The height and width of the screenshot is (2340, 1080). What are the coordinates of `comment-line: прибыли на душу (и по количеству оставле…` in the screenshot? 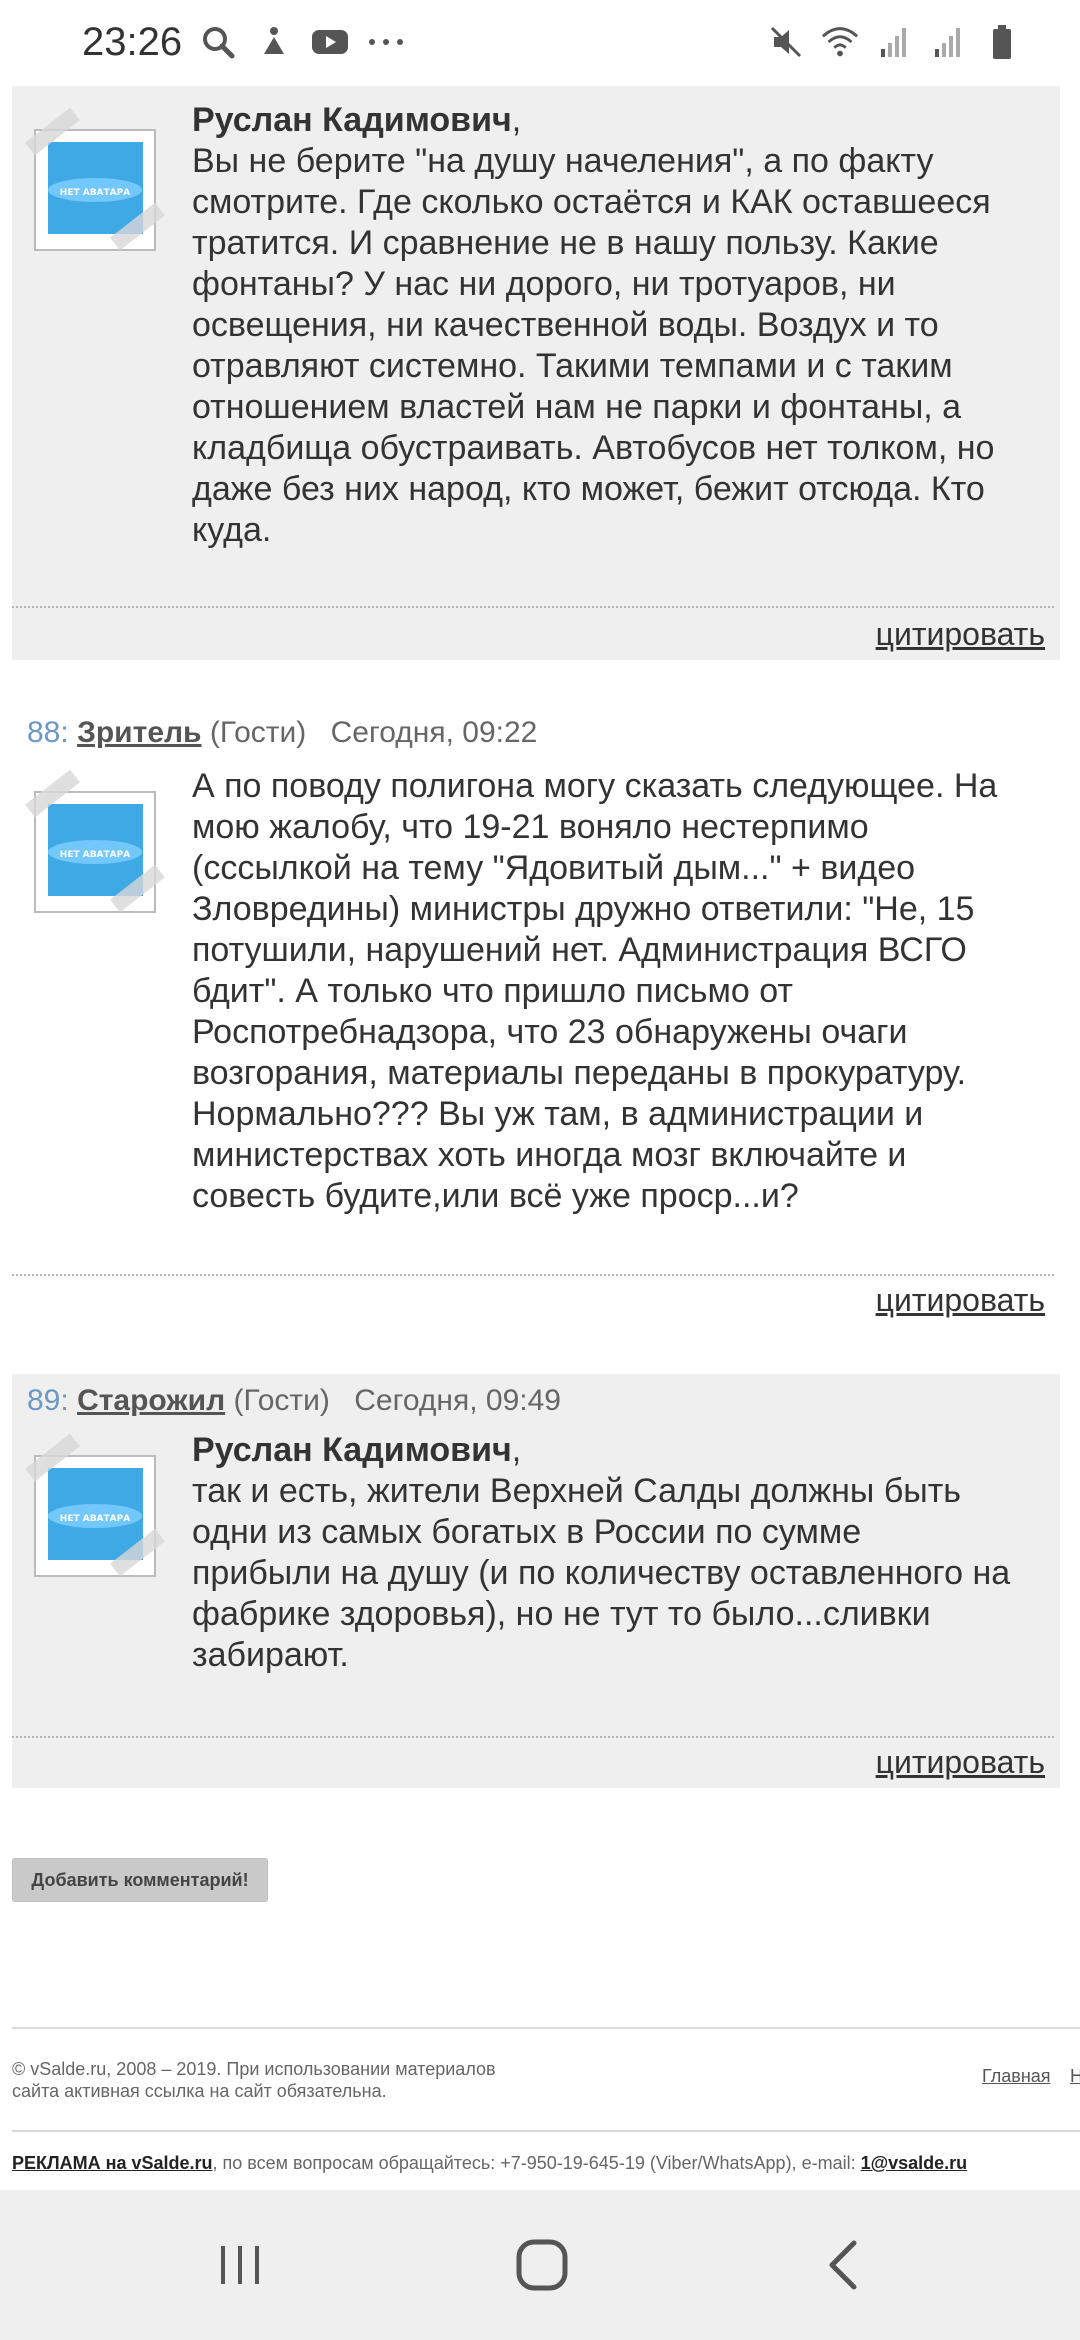 It's located at (601, 1573).